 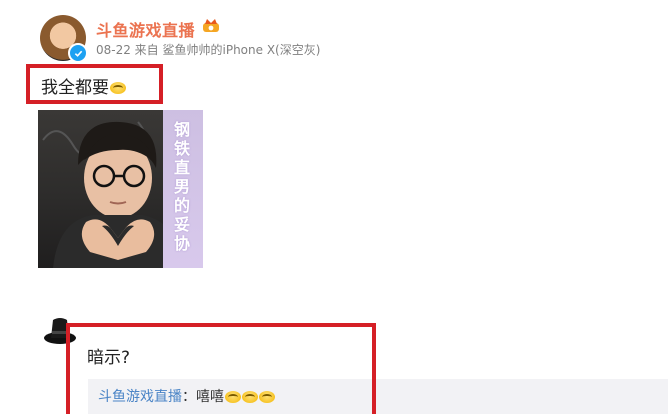 I want to click on reply-text: 嘻嘻, so click(x=210, y=397).